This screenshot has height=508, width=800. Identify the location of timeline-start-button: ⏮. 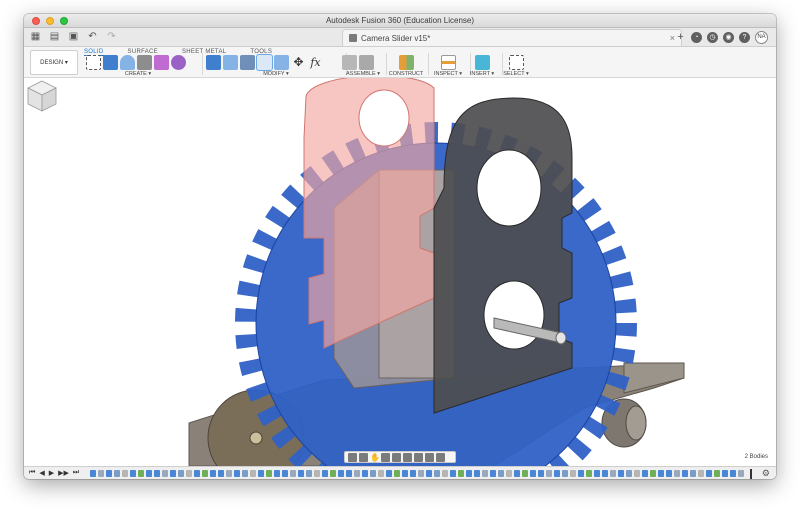
(32, 473).